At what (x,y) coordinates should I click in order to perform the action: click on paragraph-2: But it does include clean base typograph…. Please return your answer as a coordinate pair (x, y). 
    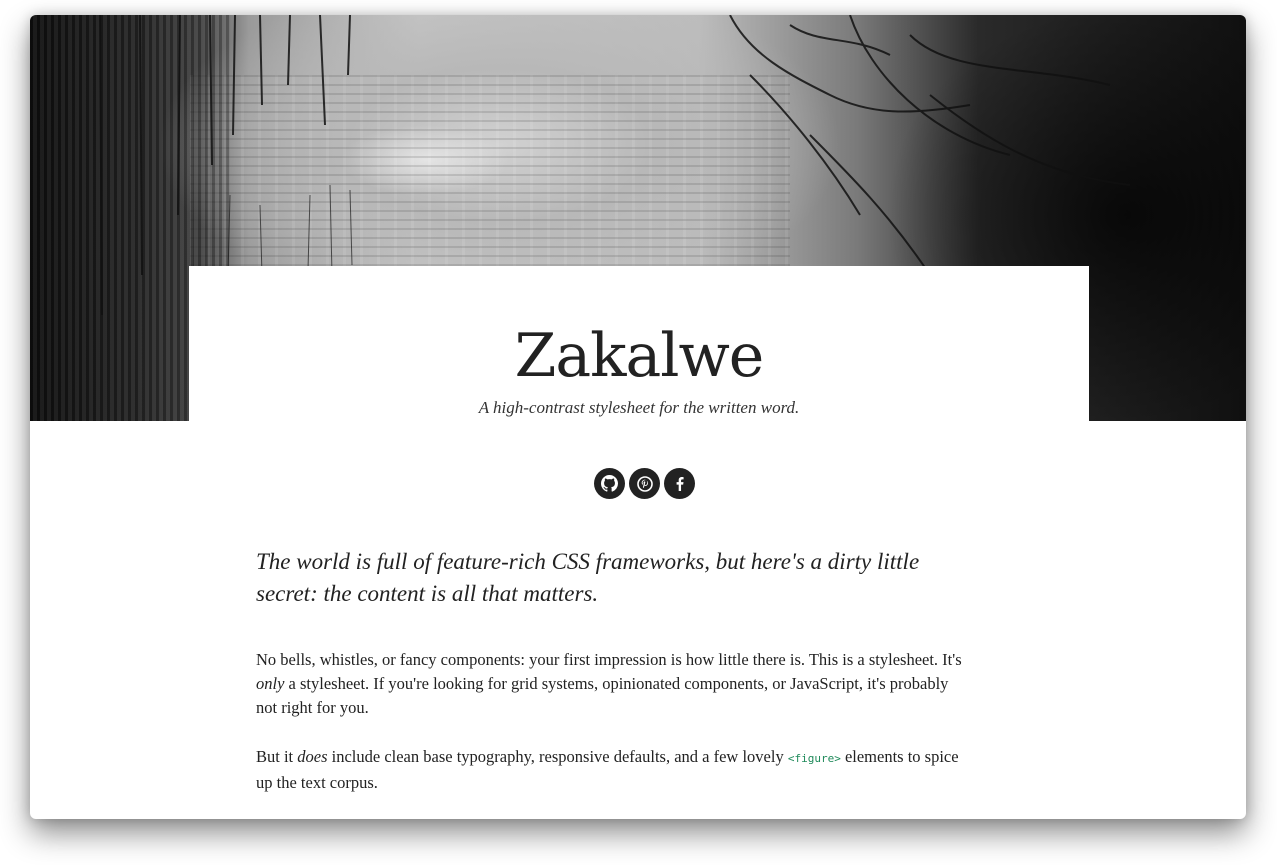
    Looking at the image, I should click on (611, 770).